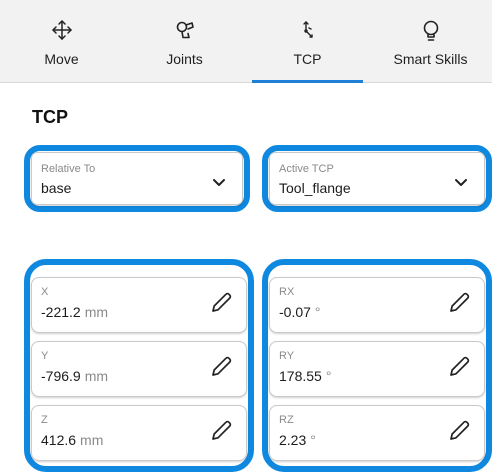  Describe the element at coordinates (56, 188) in the screenshot. I see `relative-to-value: base` at that location.